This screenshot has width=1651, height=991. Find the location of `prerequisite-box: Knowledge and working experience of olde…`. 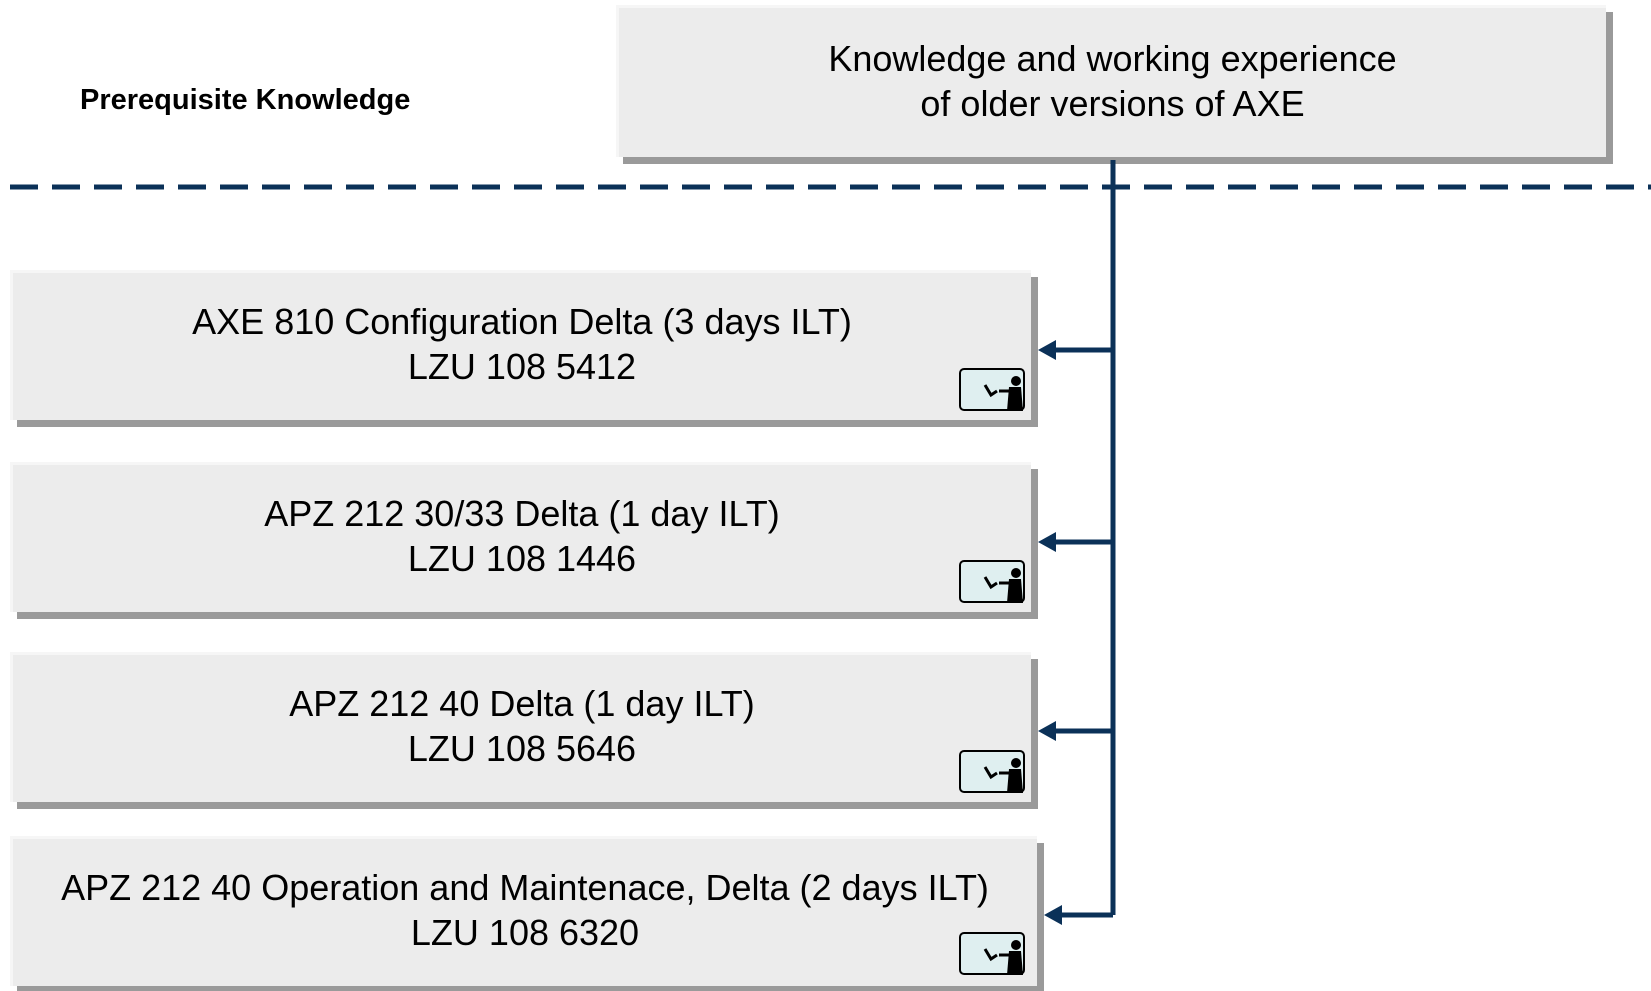

prerequisite-box: Knowledge and working experience of olde… is located at coordinates (1111, 81).